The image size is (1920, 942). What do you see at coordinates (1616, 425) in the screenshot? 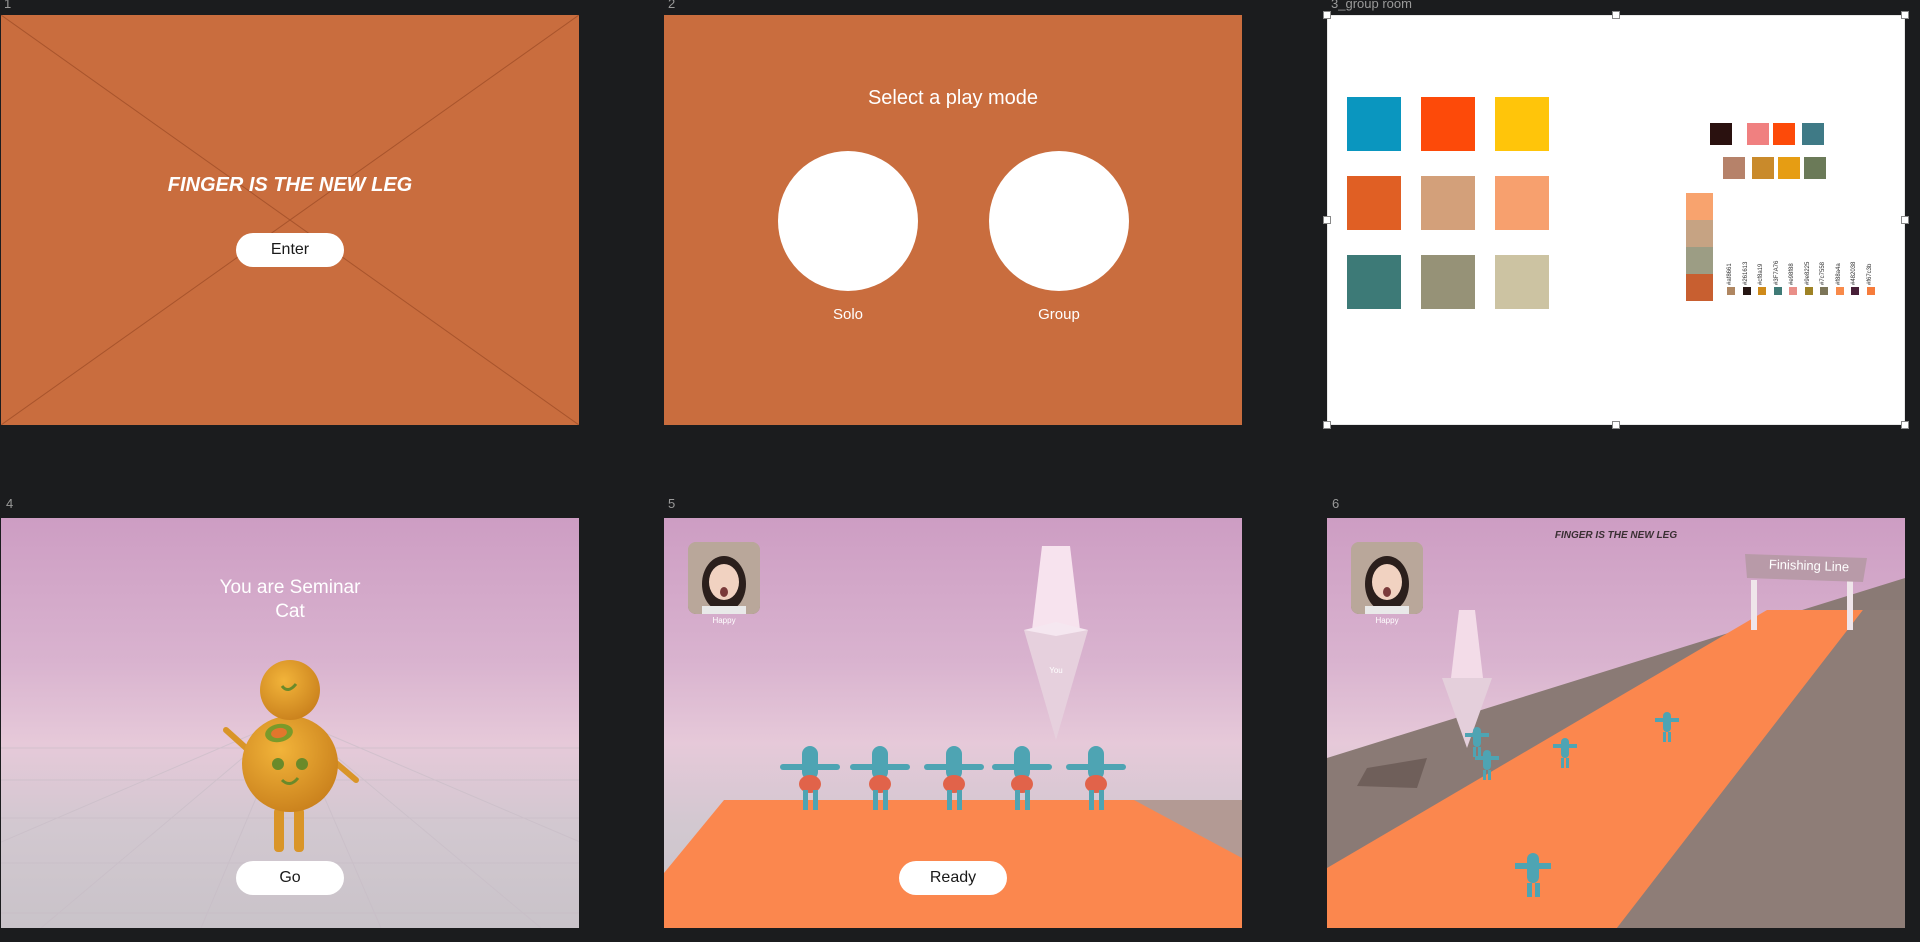
I see `resize-handle-bc` at bounding box center [1616, 425].